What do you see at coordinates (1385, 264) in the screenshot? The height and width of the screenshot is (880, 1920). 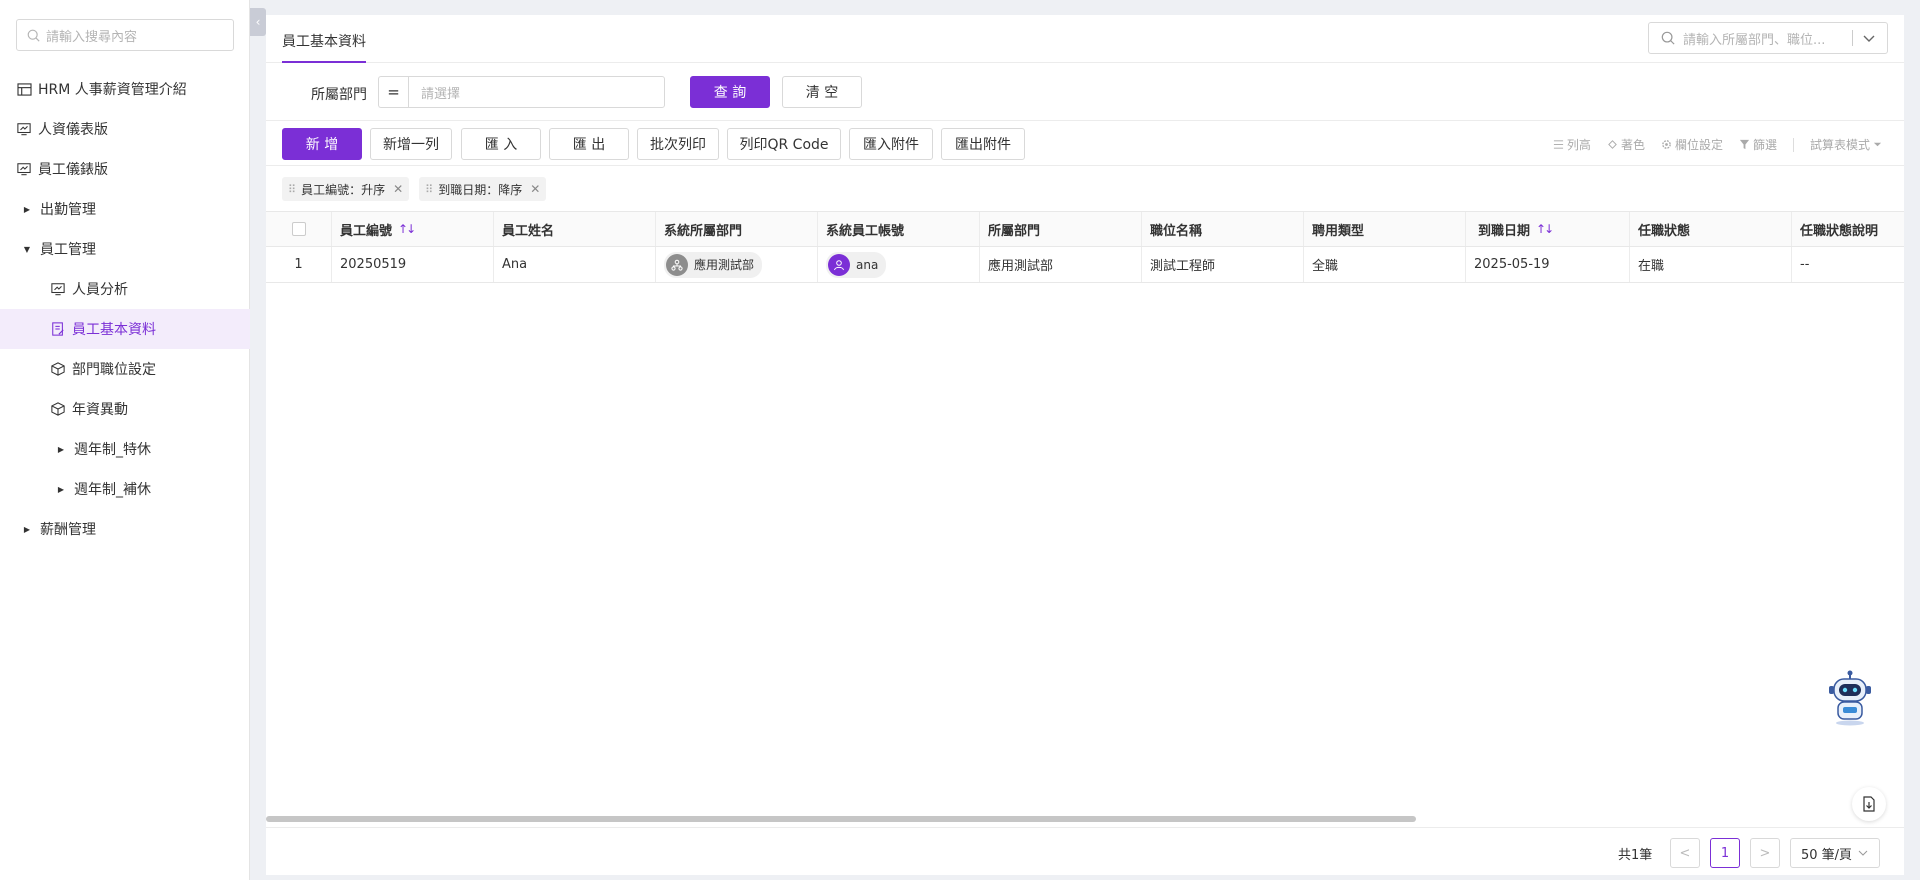 I see `cell-hire-type: 全職` at bounding box center [1385, 264].